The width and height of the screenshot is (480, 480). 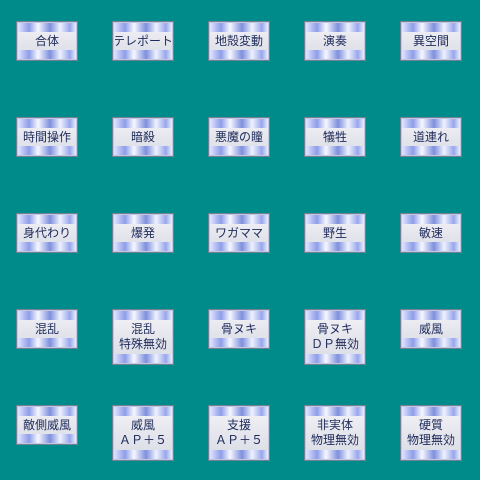 I want to click on skill-tile: 道連れ, so click(x=431, y=137).